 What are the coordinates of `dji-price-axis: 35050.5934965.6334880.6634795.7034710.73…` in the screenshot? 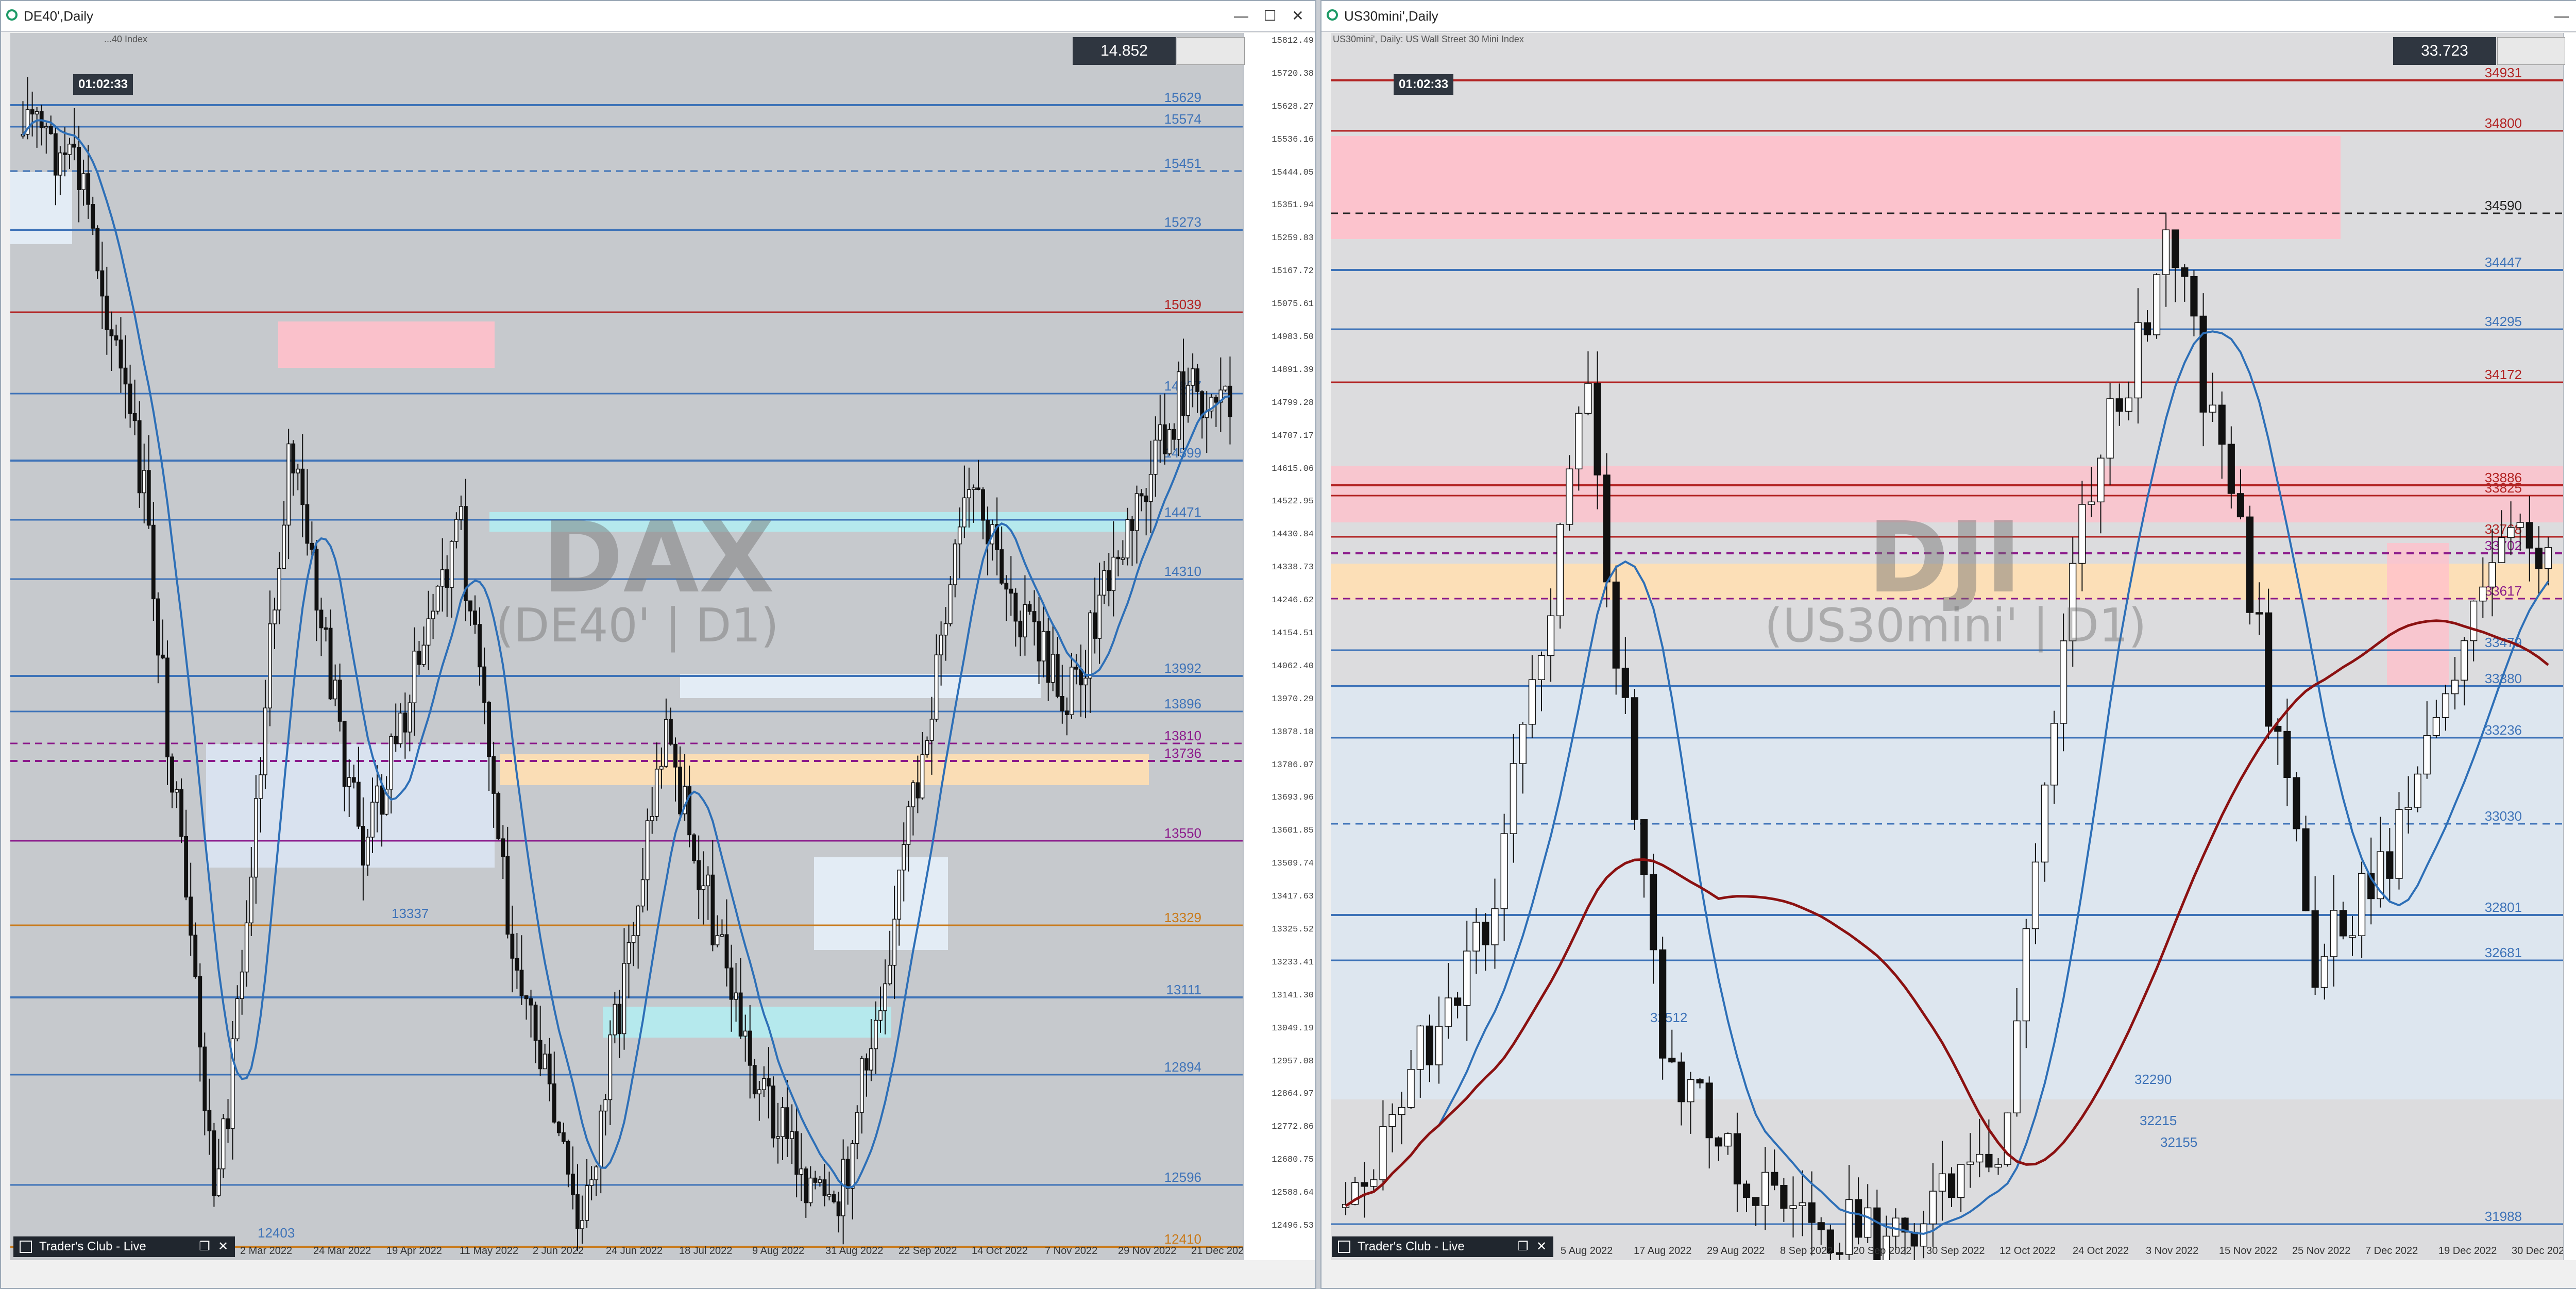 It's located at (2569, 646).